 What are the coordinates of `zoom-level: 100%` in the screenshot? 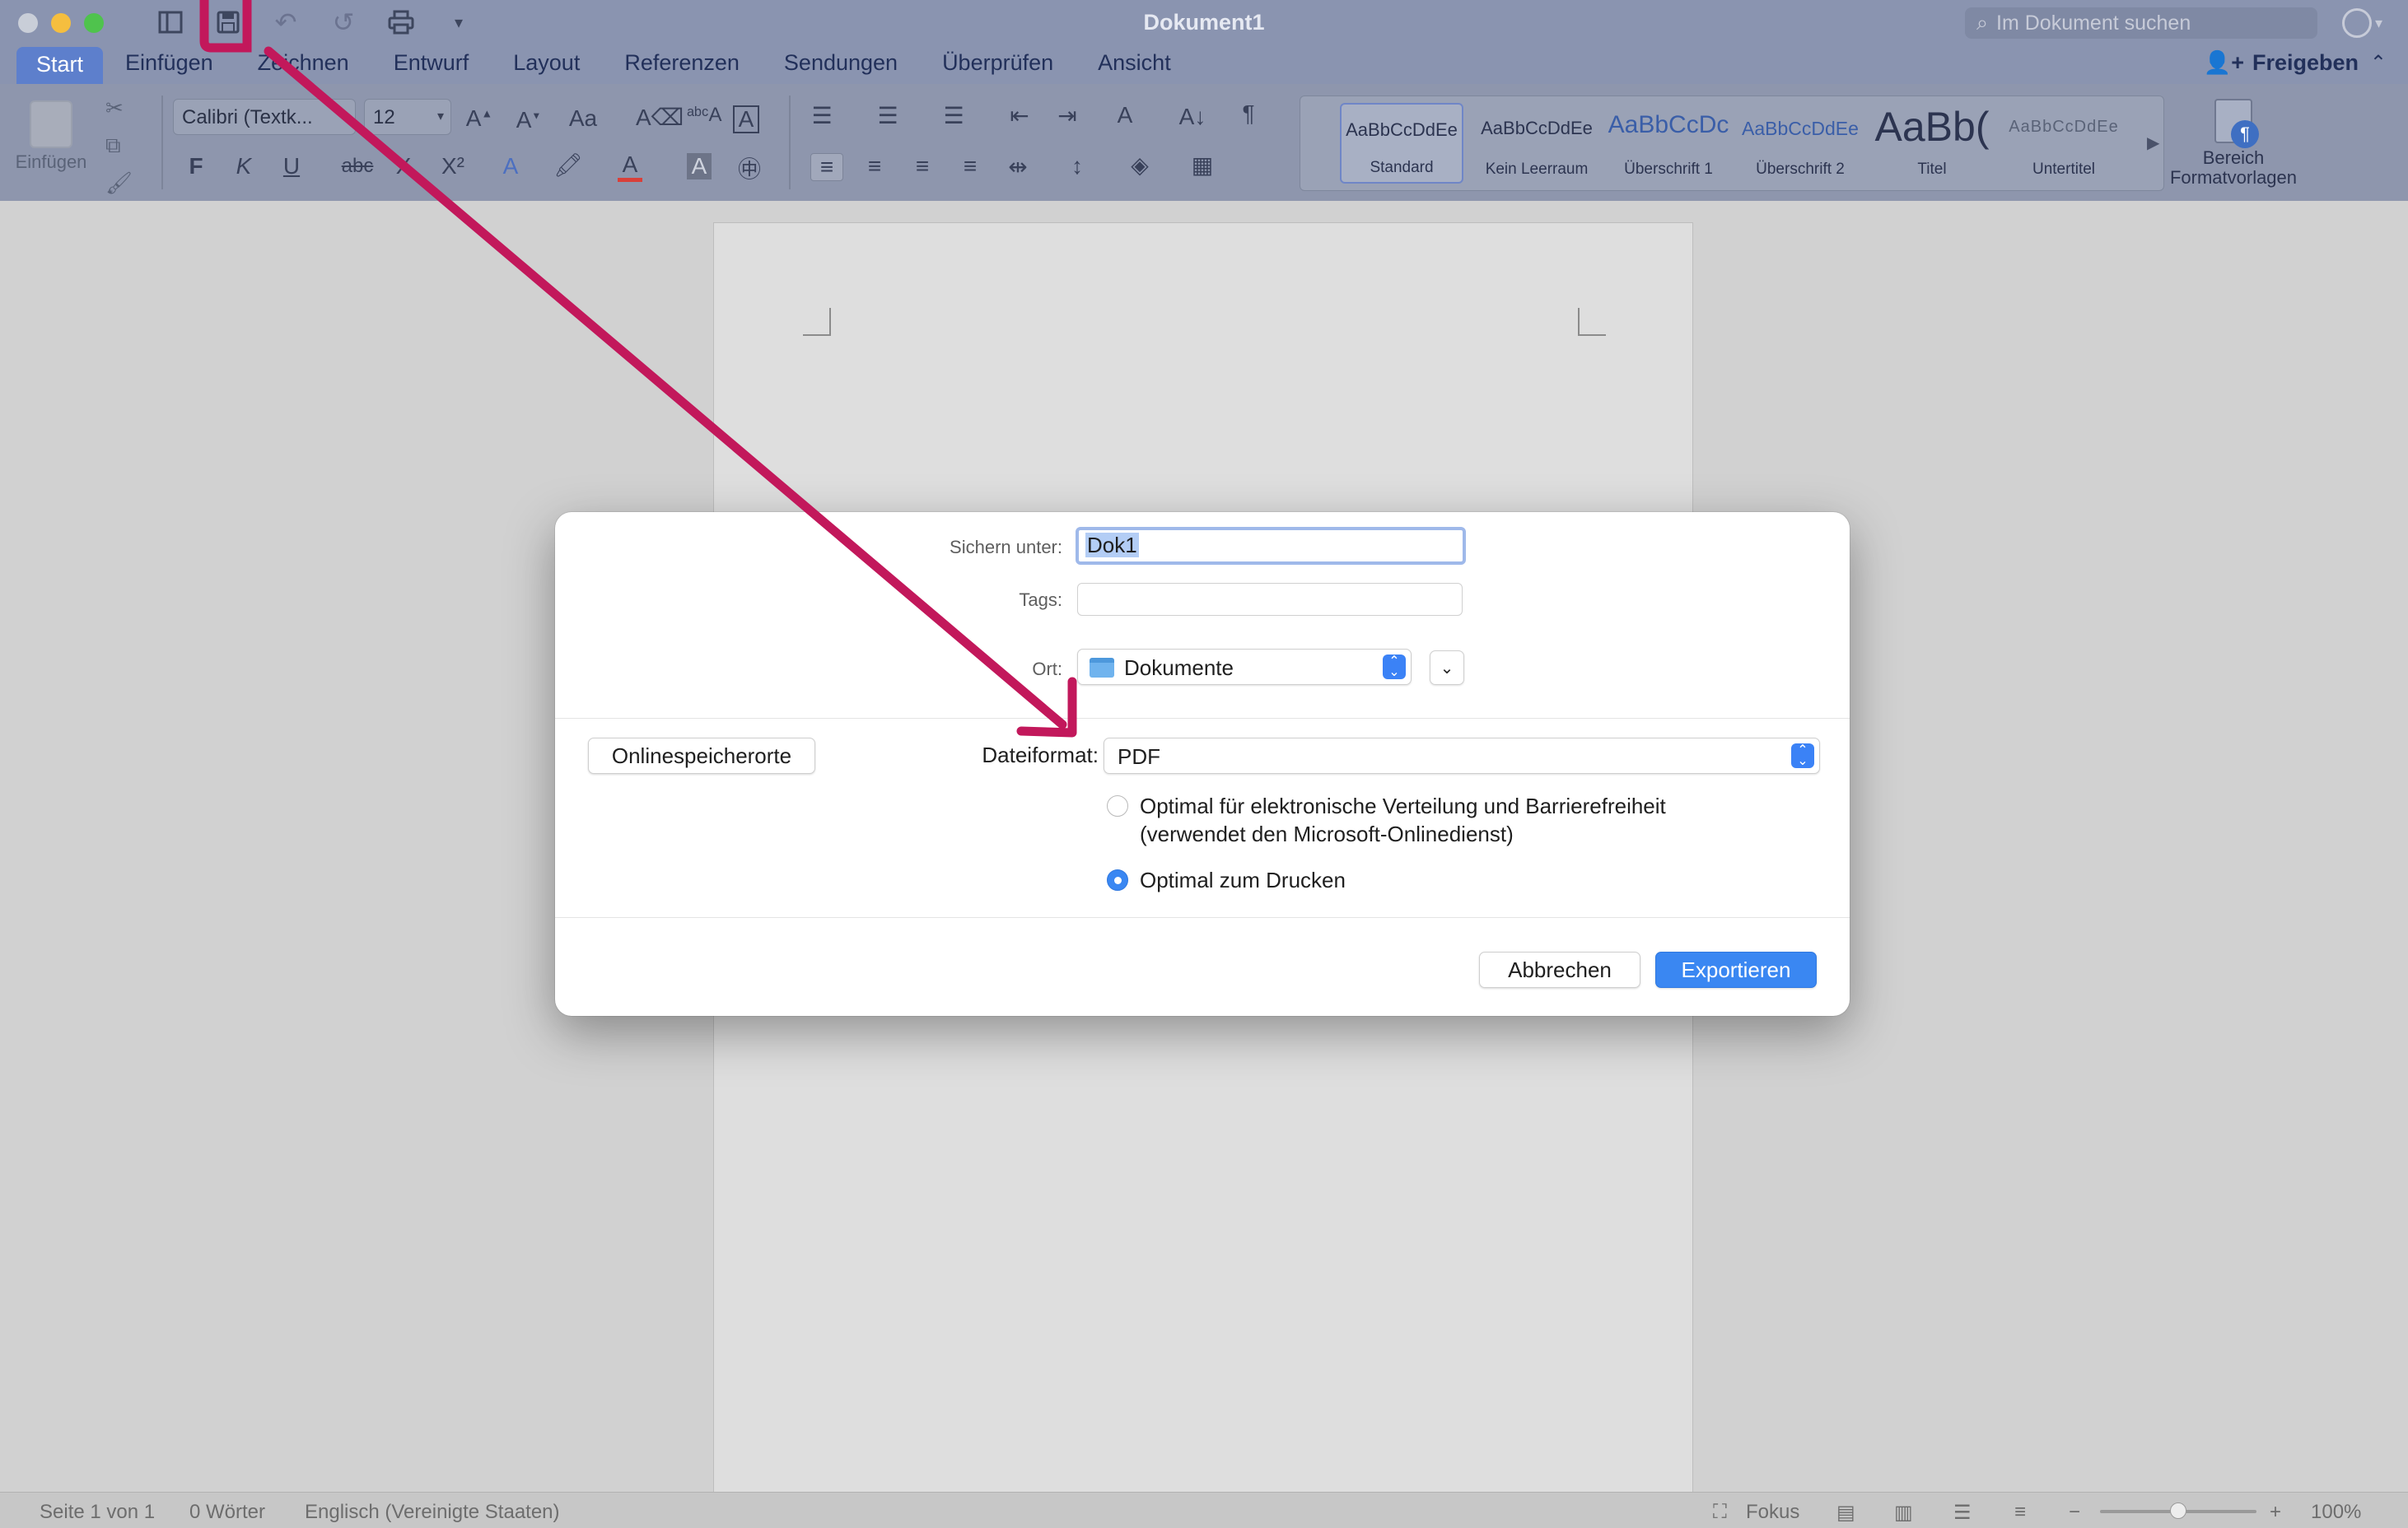 It's located at (2336, 1512).